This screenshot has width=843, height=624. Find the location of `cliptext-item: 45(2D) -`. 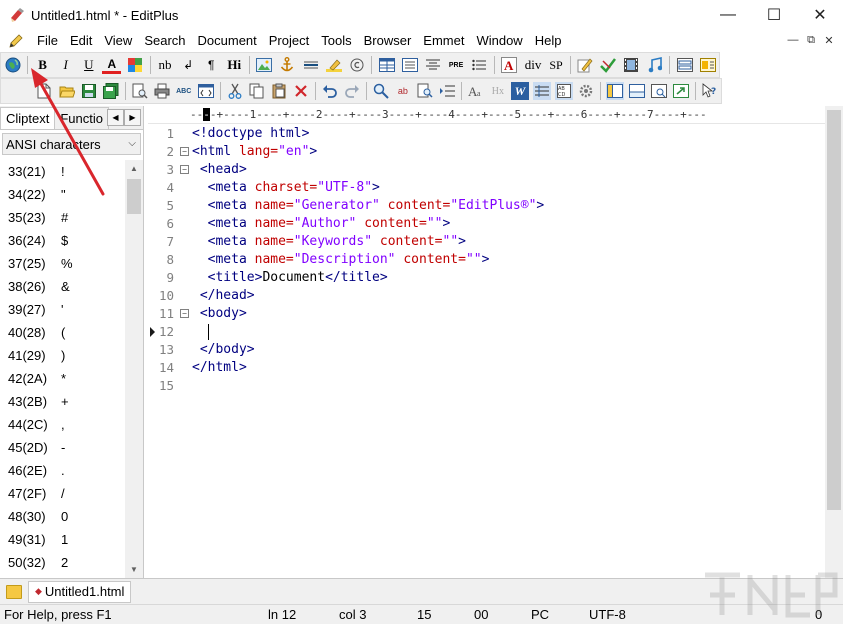

cliptext-item: 45(2D) - is located at coordinates (62, 447).